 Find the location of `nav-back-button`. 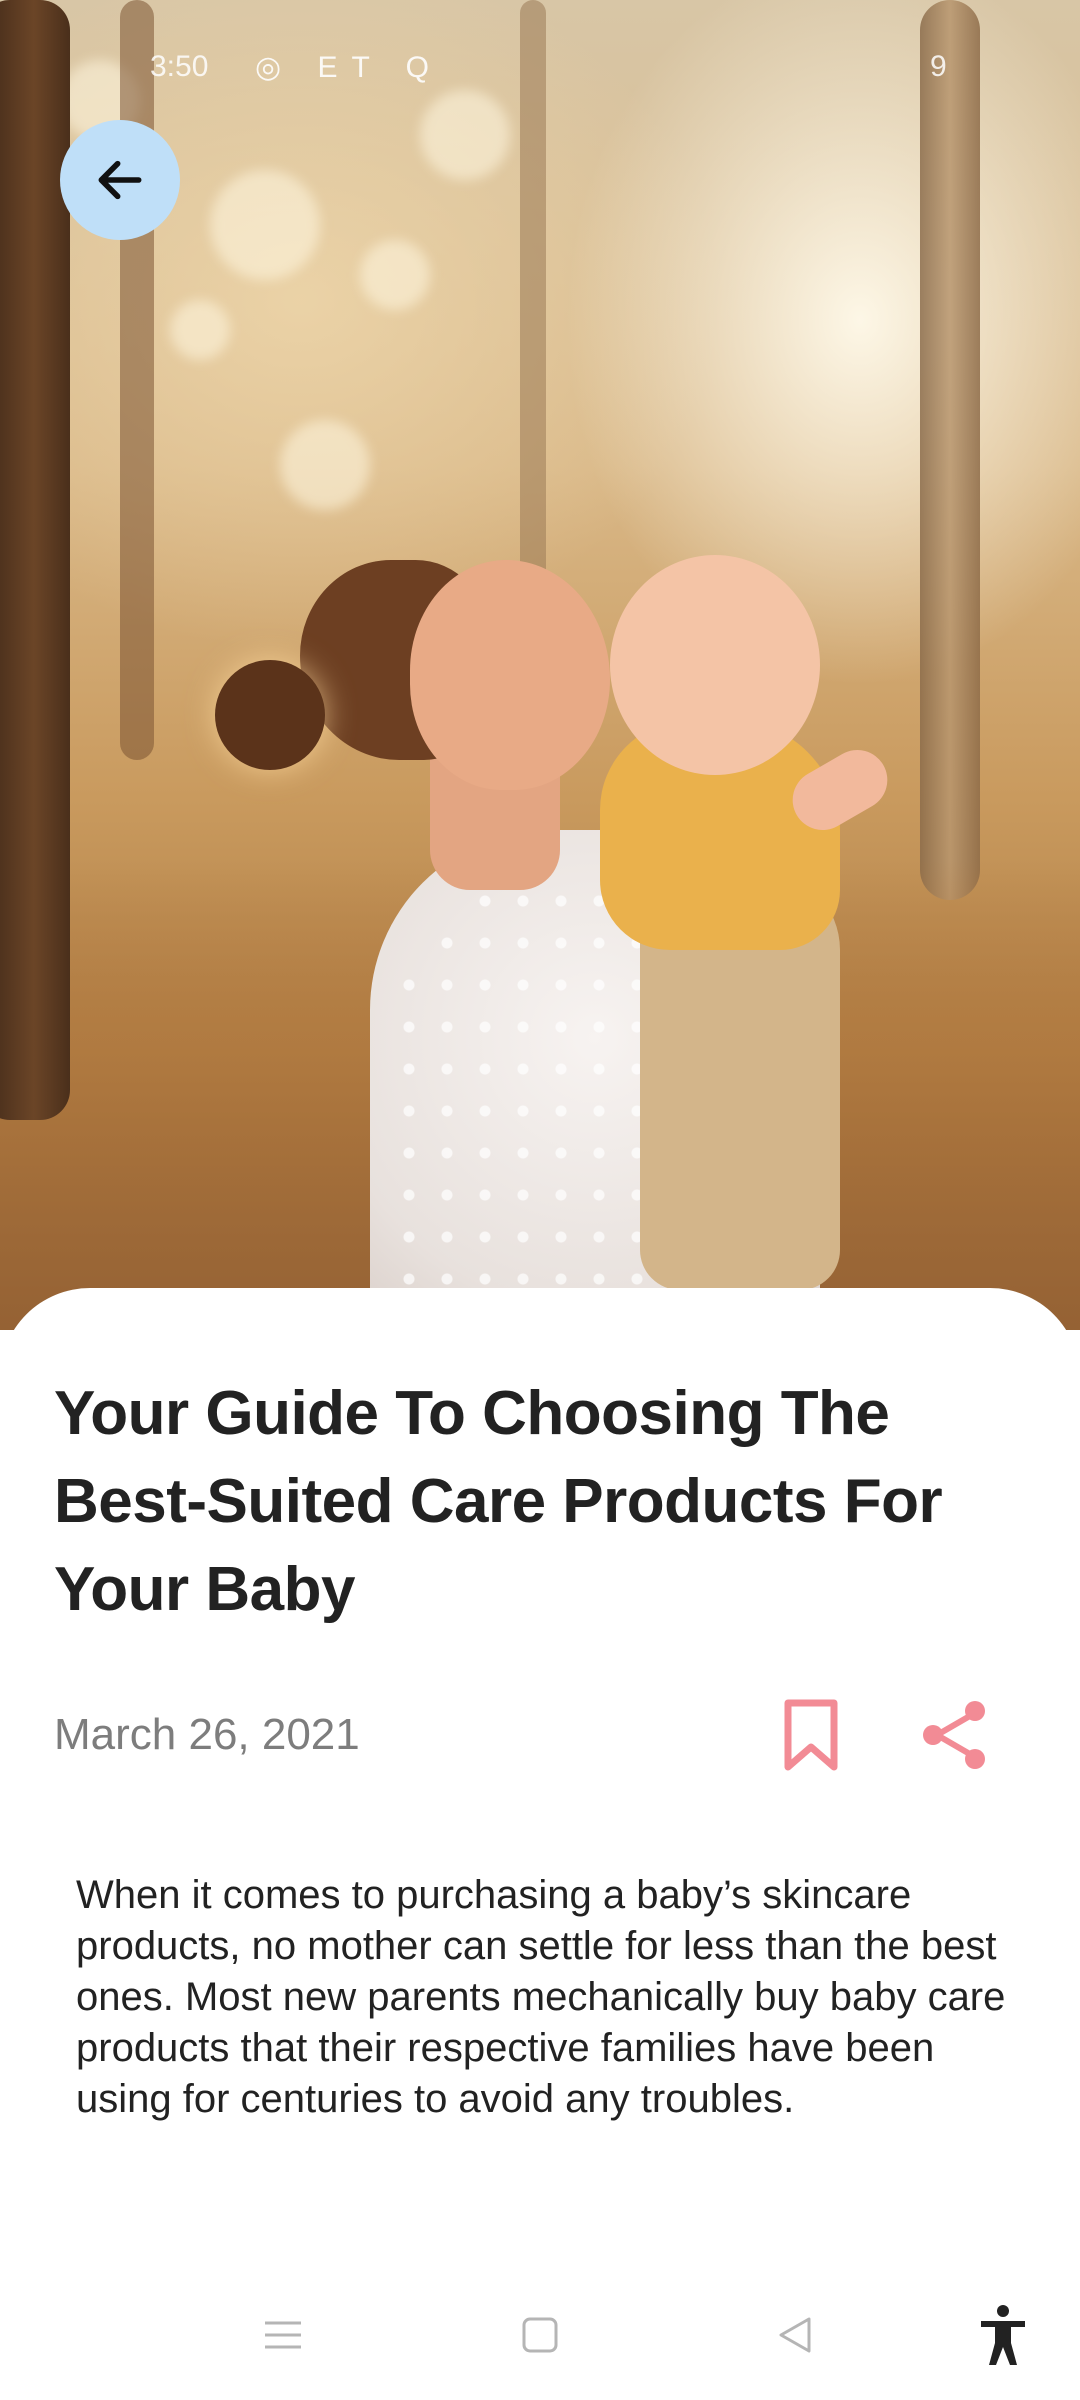

nav-back-button is located at coordinates (795, 2335).